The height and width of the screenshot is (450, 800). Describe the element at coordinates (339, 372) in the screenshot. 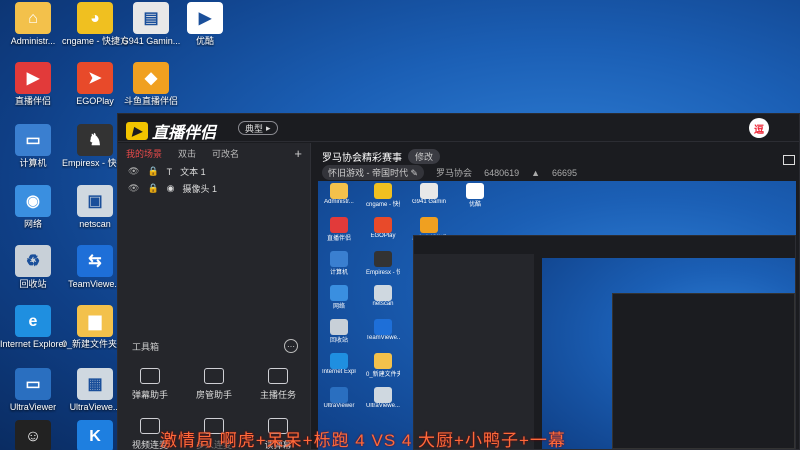

I see `preview-icon-label: Internet Explorer` at that location.